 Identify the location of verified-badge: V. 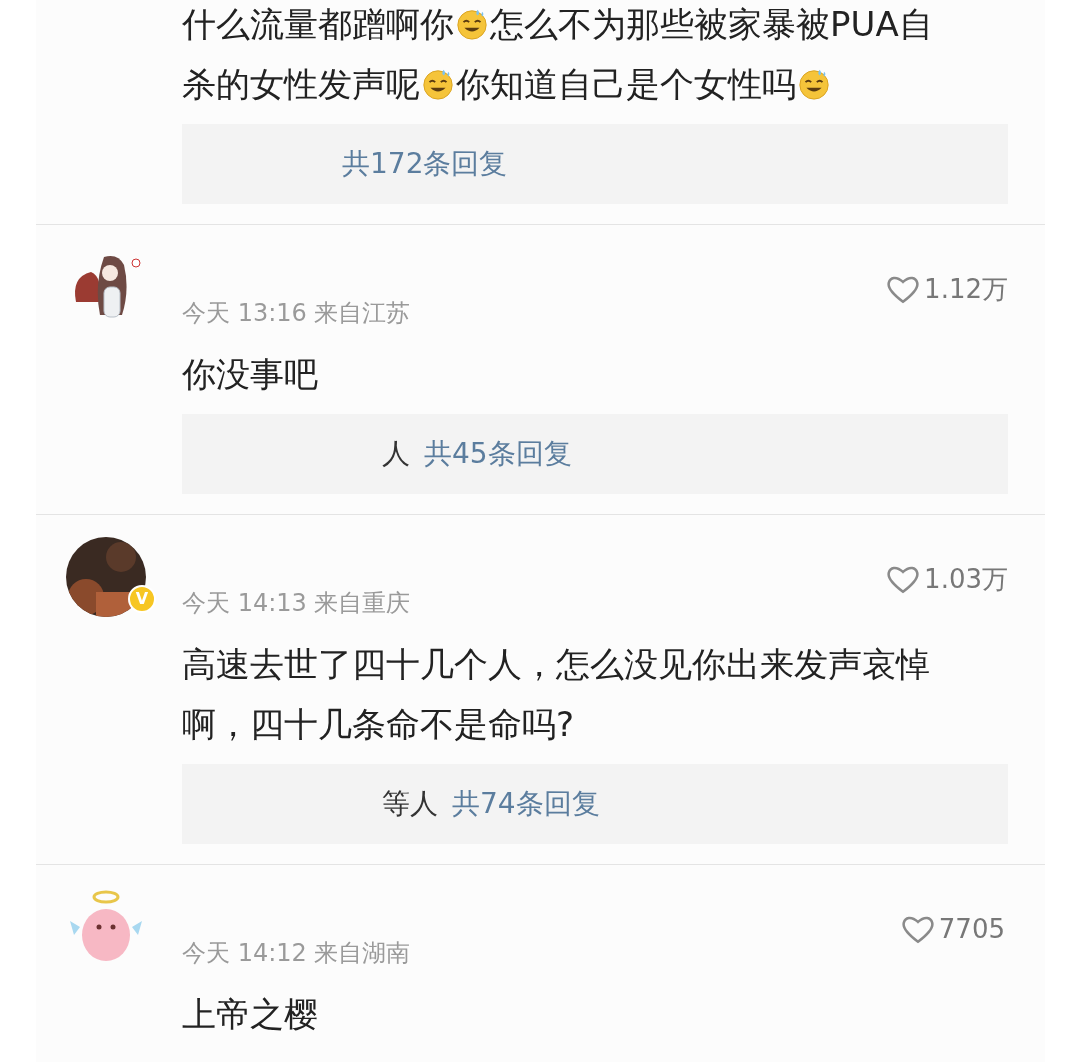
(142, 599).